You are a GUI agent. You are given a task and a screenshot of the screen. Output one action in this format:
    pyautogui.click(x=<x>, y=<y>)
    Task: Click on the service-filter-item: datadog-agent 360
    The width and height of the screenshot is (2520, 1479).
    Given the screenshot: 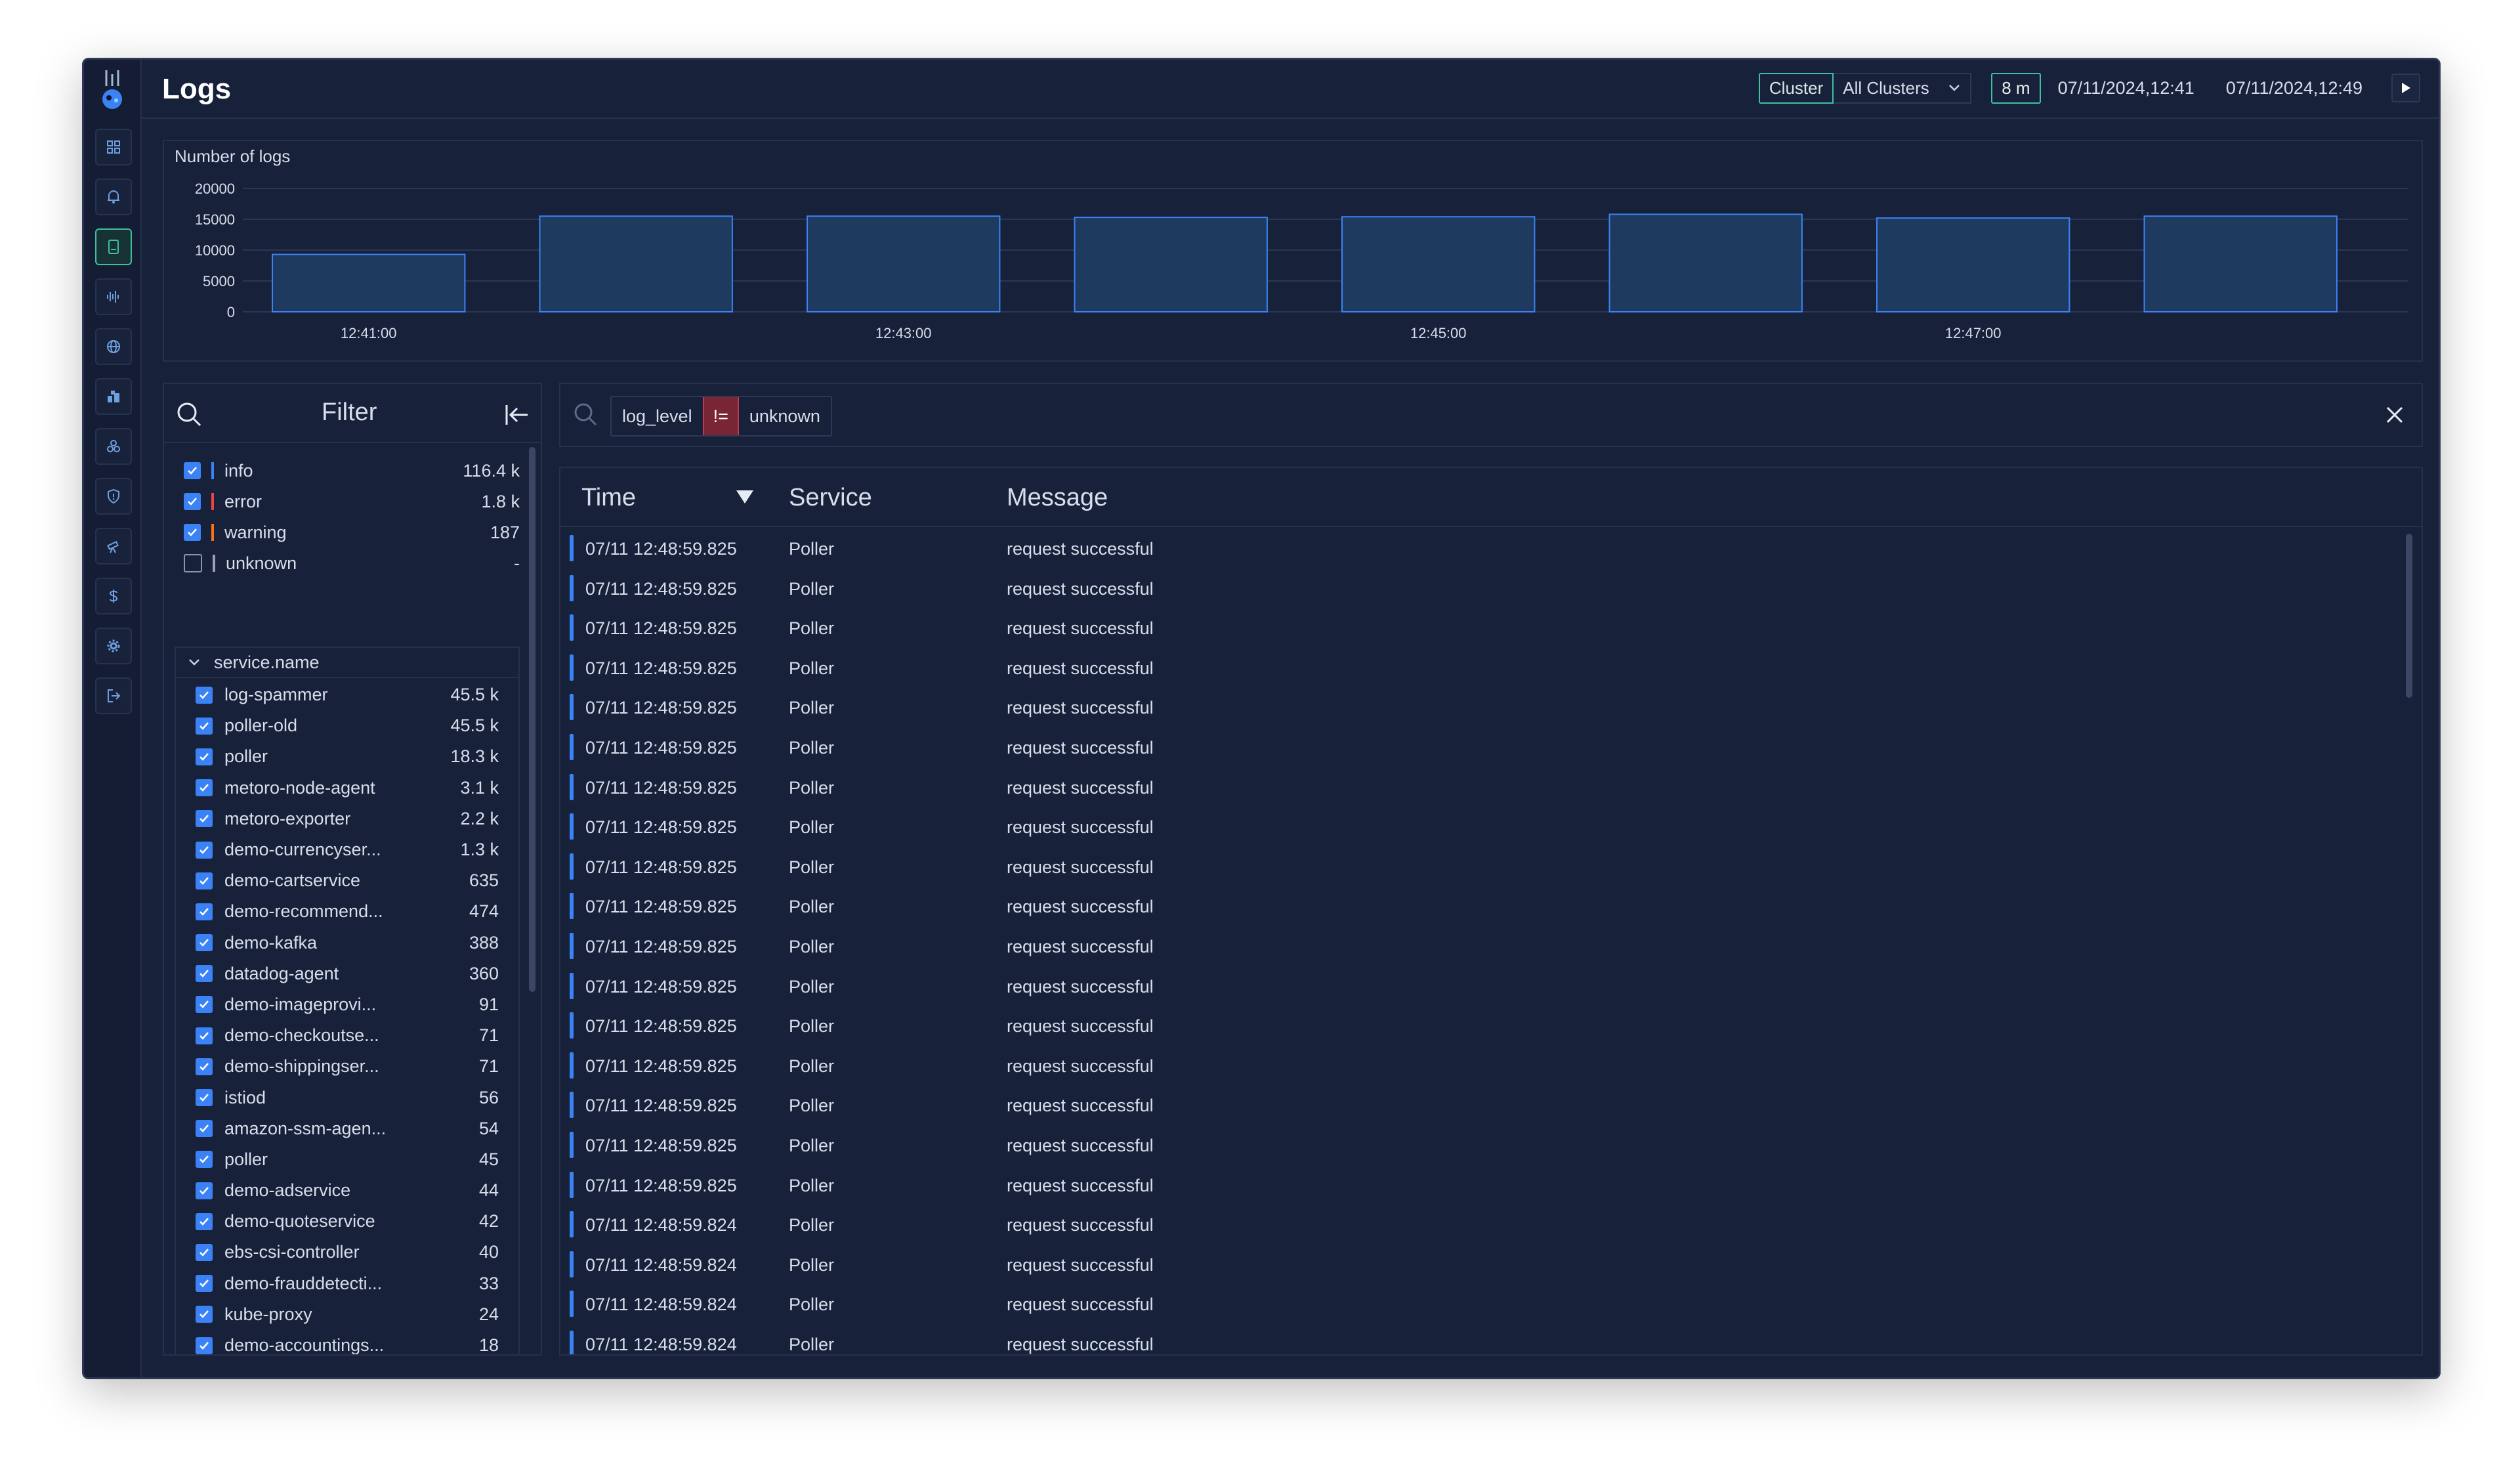 What is the action you would take?
    pyautogui.click(x=347, y=973)
    